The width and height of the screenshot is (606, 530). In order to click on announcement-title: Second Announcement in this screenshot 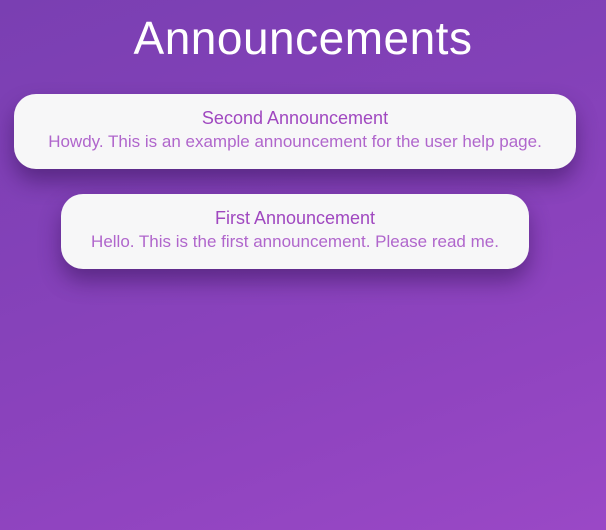, I will do `click(295, 118)`.